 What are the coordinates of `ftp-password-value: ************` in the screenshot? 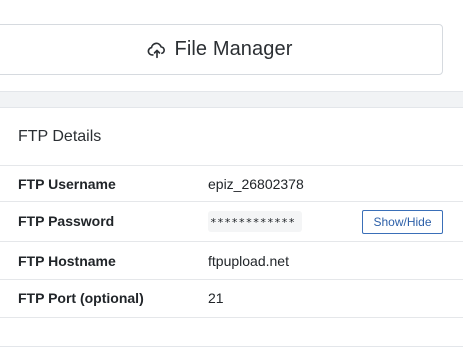 It's located at (255, 221).